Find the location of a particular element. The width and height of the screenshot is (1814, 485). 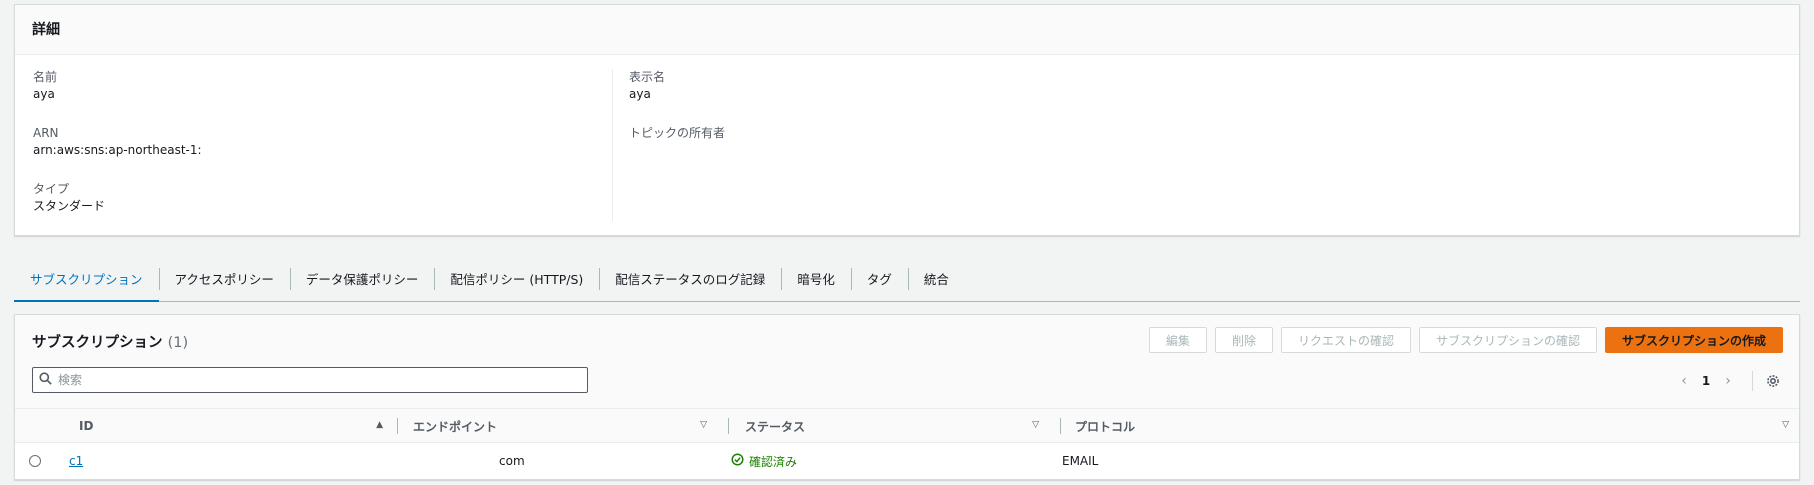

pagination-divider is located at coordinates (1752, 381).